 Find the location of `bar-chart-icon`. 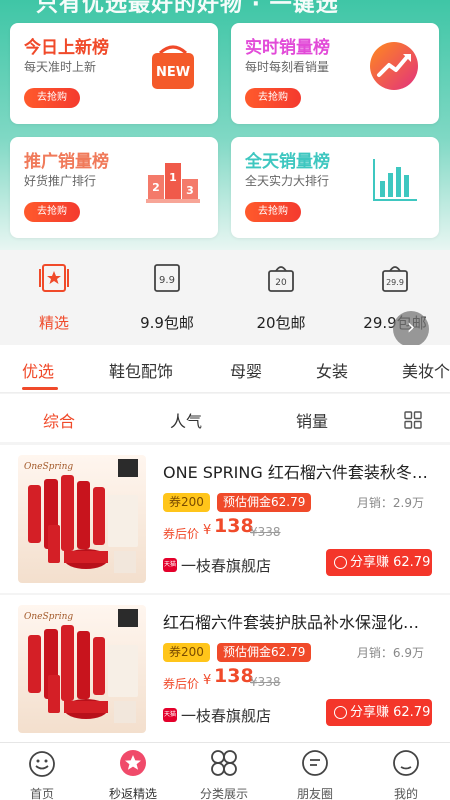

bar-chart-icon is located at coordinates (395, 180).